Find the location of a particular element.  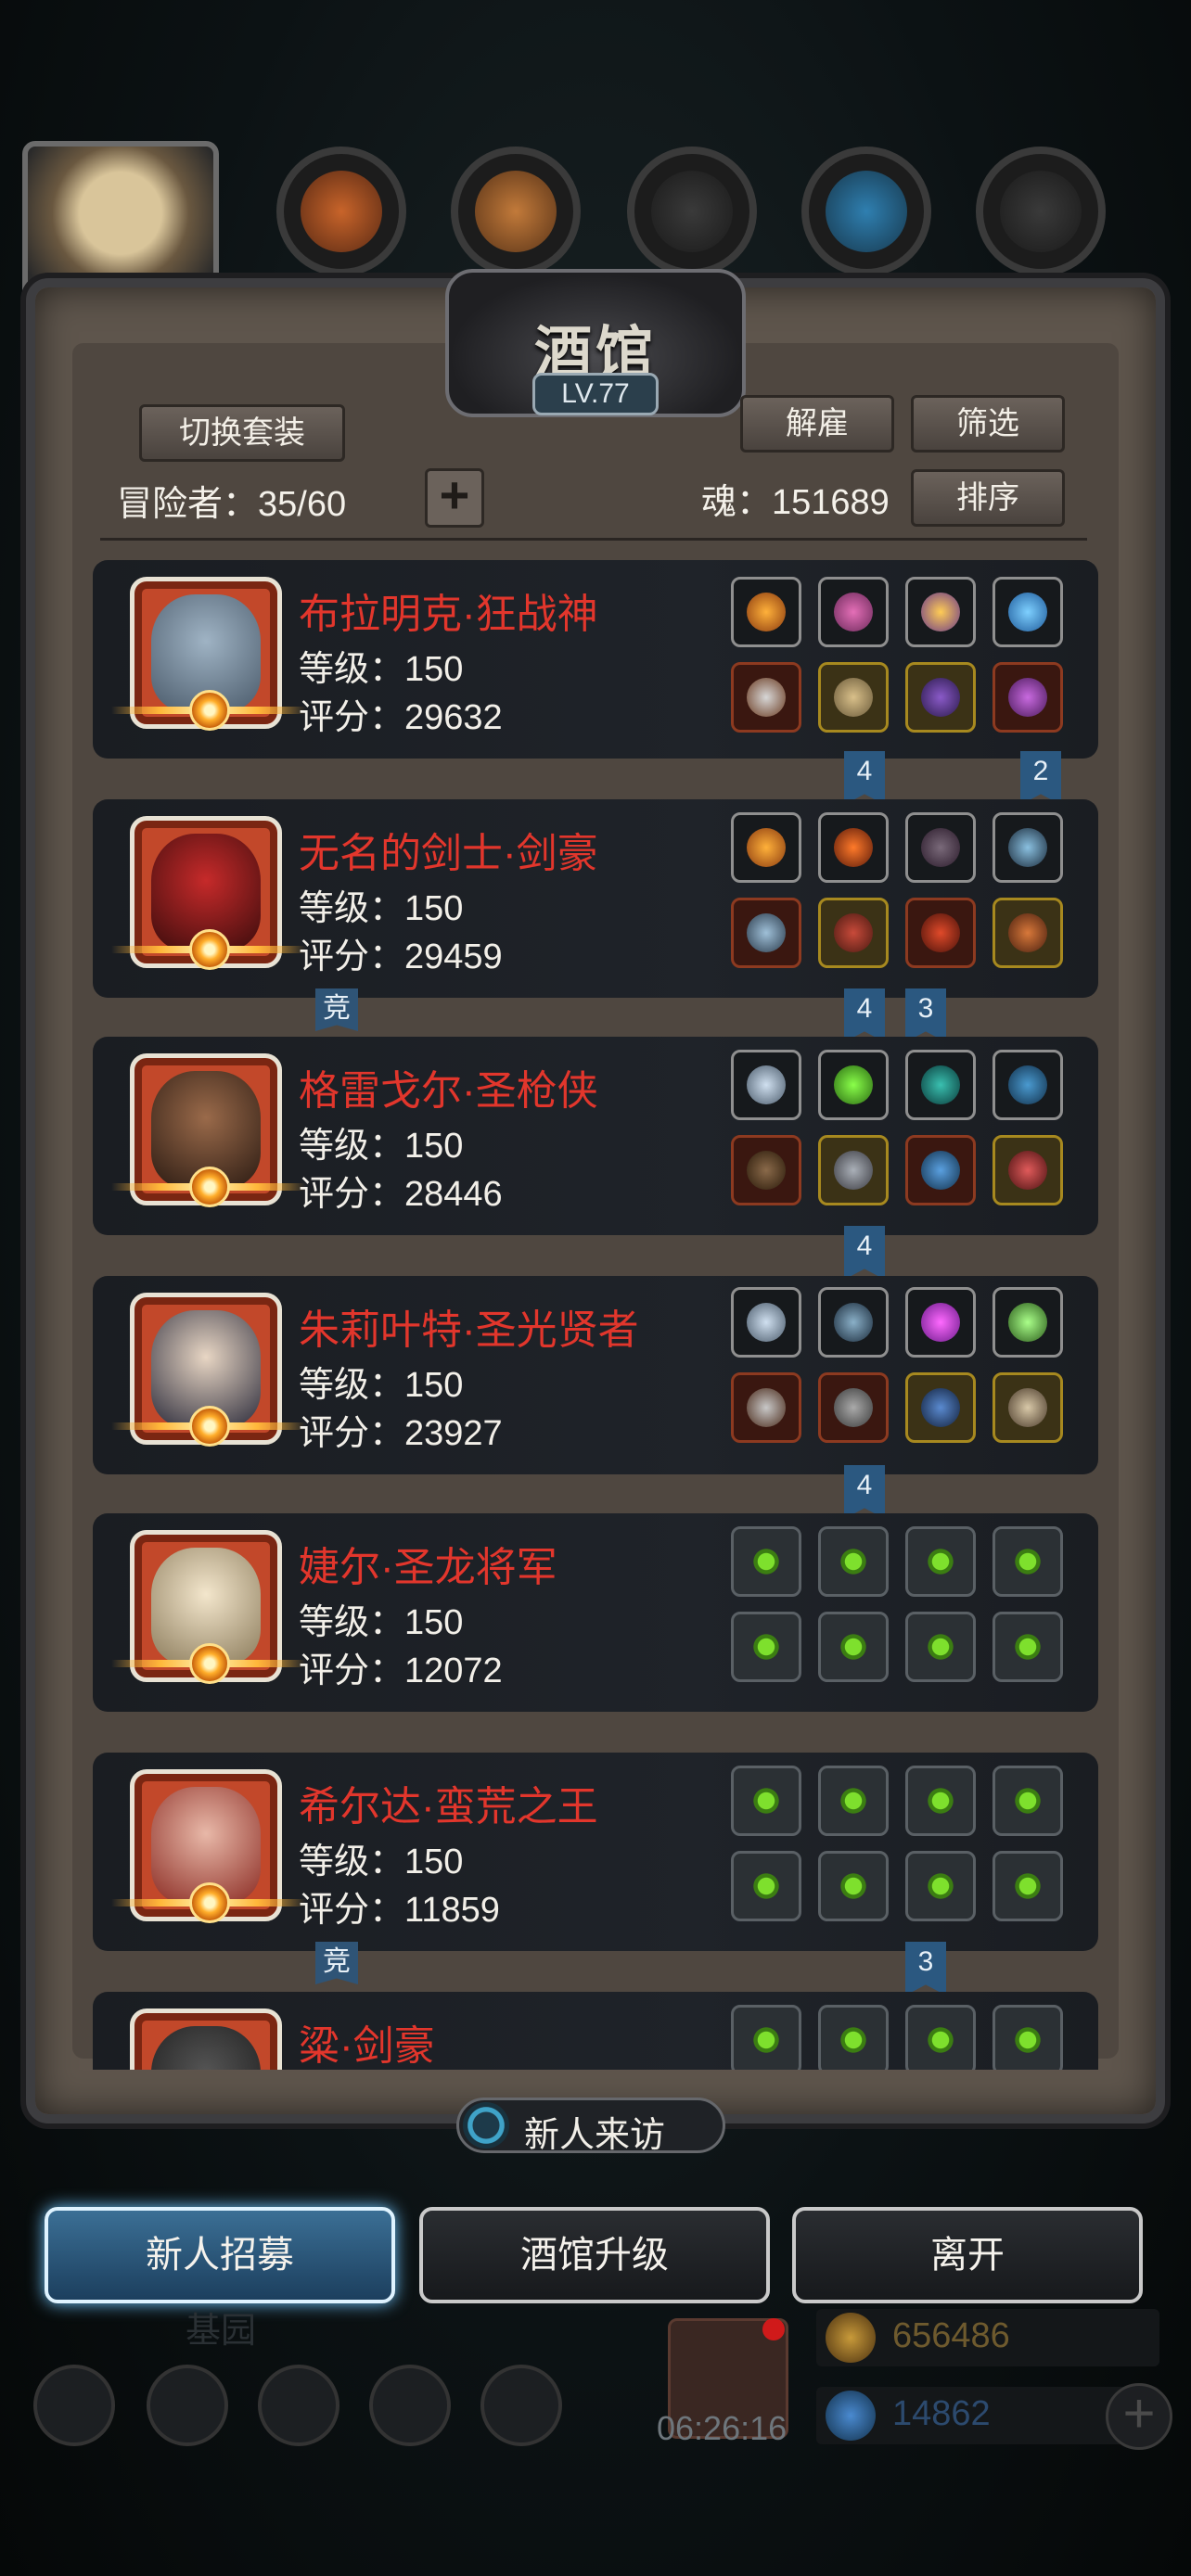

hero-card: 婕尔·圣龙将军 等级：150 评分：12072 is located at coordinates (595, 1612).